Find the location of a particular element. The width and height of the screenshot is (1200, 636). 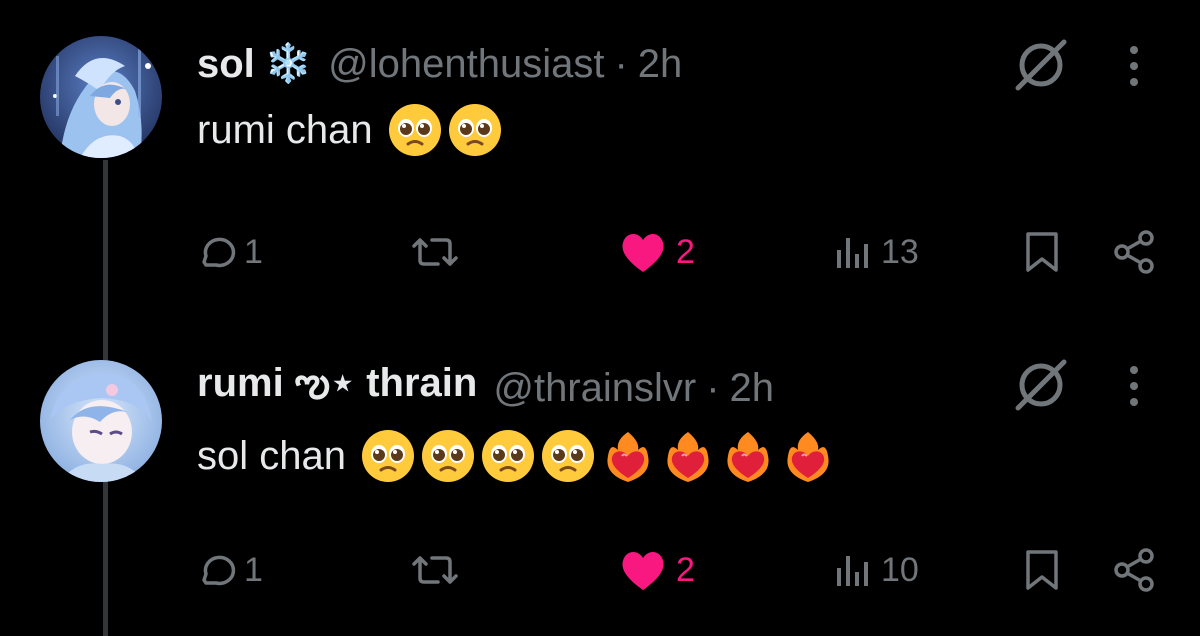

tweet-text: rumi chan is located at coordinates (350, 130).